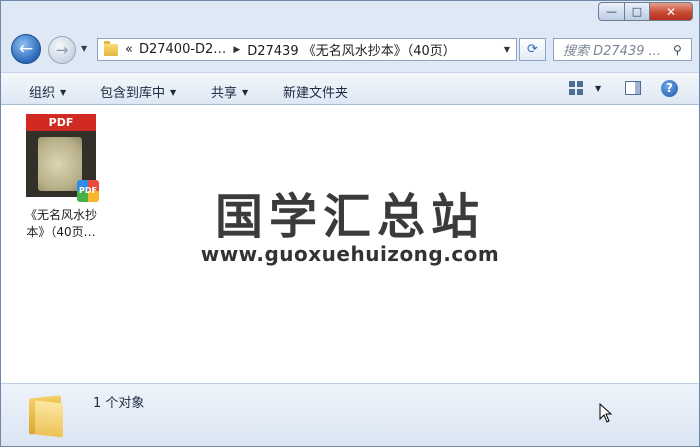  Describe the element at coordinates (119, 403) in the screenshot. I see `item-count: 1 个对象` at that location.